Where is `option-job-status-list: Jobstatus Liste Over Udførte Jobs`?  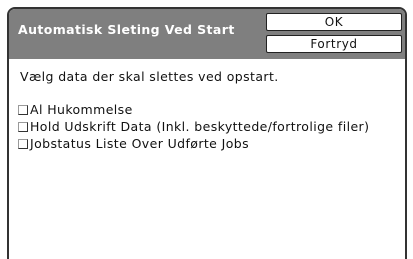
option-job-status-list: Jobstatus Liste Over Udførte Jobs is located at coordinates (193, 143).